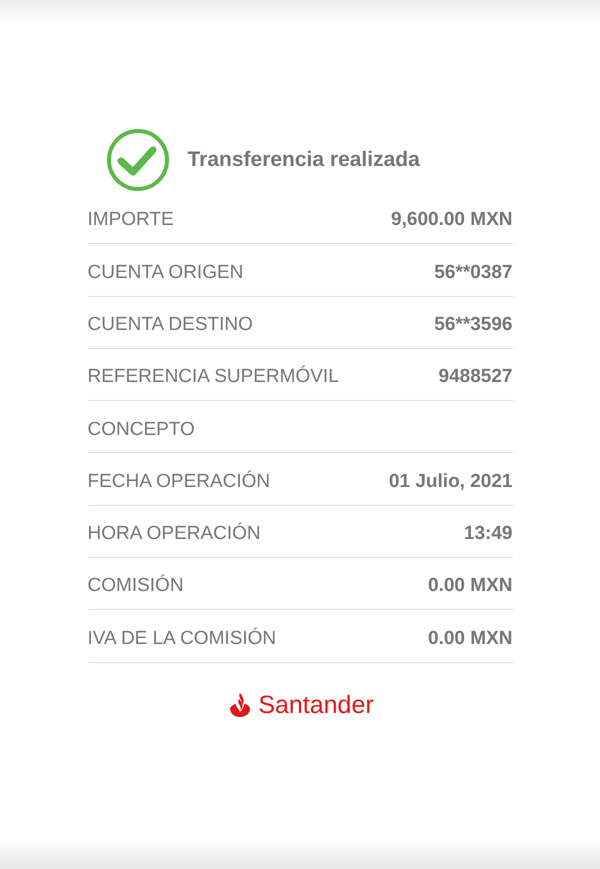  Describe the element at coordinates (182, 638) in the screenshot. I see `field-label: IVA DE LA COMISIÓN` at that location.